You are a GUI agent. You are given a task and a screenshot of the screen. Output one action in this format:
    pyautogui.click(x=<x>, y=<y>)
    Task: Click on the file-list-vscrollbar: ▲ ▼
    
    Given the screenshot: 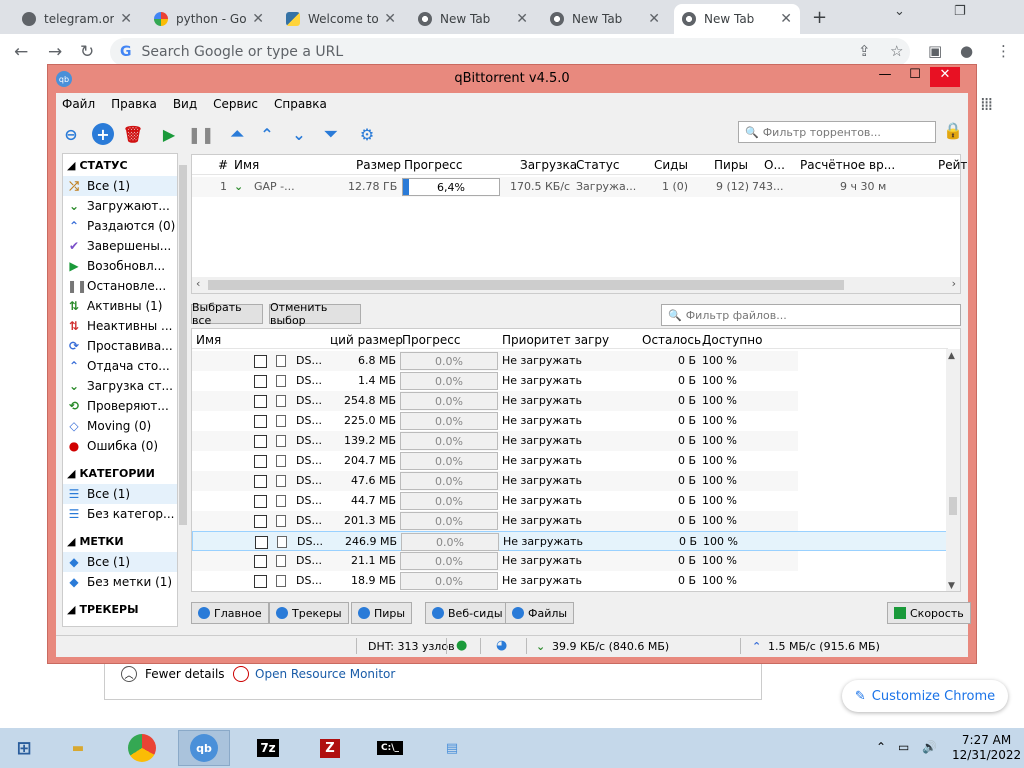 What is the action you would take?
    pyautogui.click(x=953, y=470)
    